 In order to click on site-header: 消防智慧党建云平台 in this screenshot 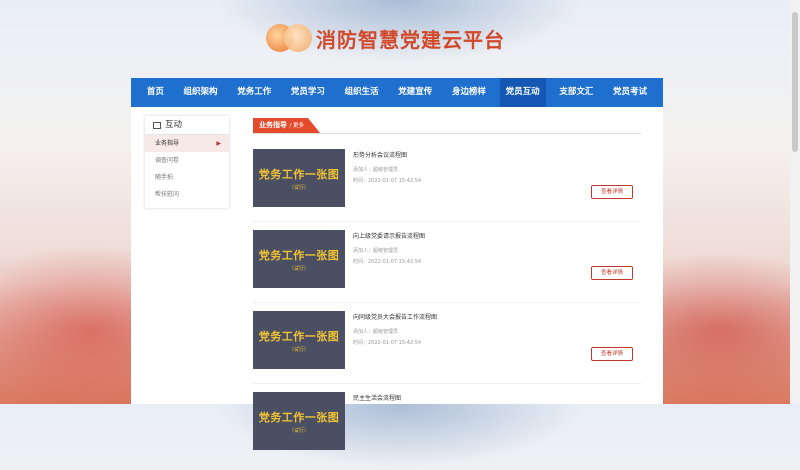, I will do `click(385, 38)`.